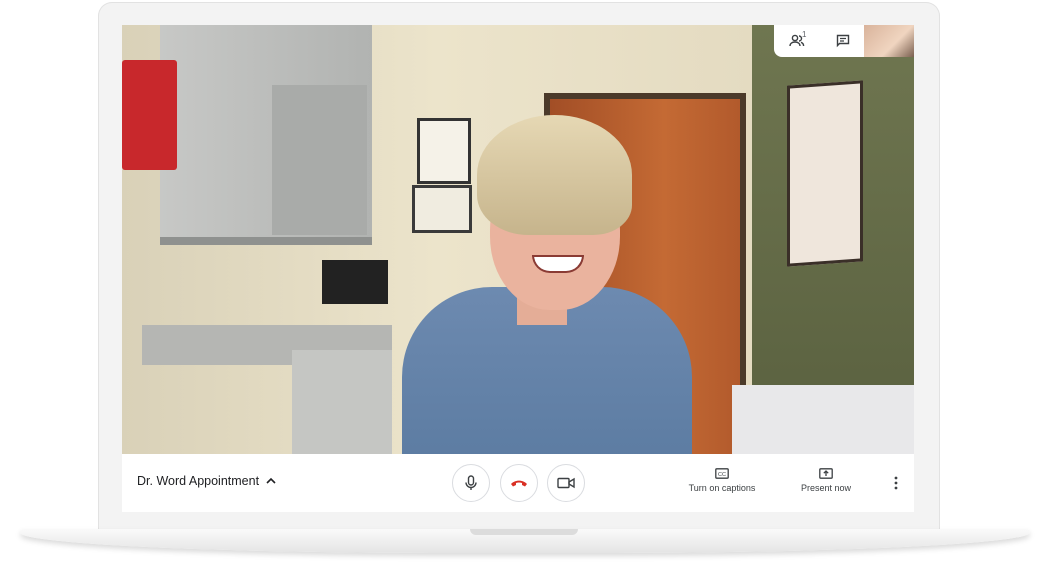 The image size is (1048, 566). Describe the element at coordinates (797, 41) in the screenshot. I see `participants-button: 1` at that location.